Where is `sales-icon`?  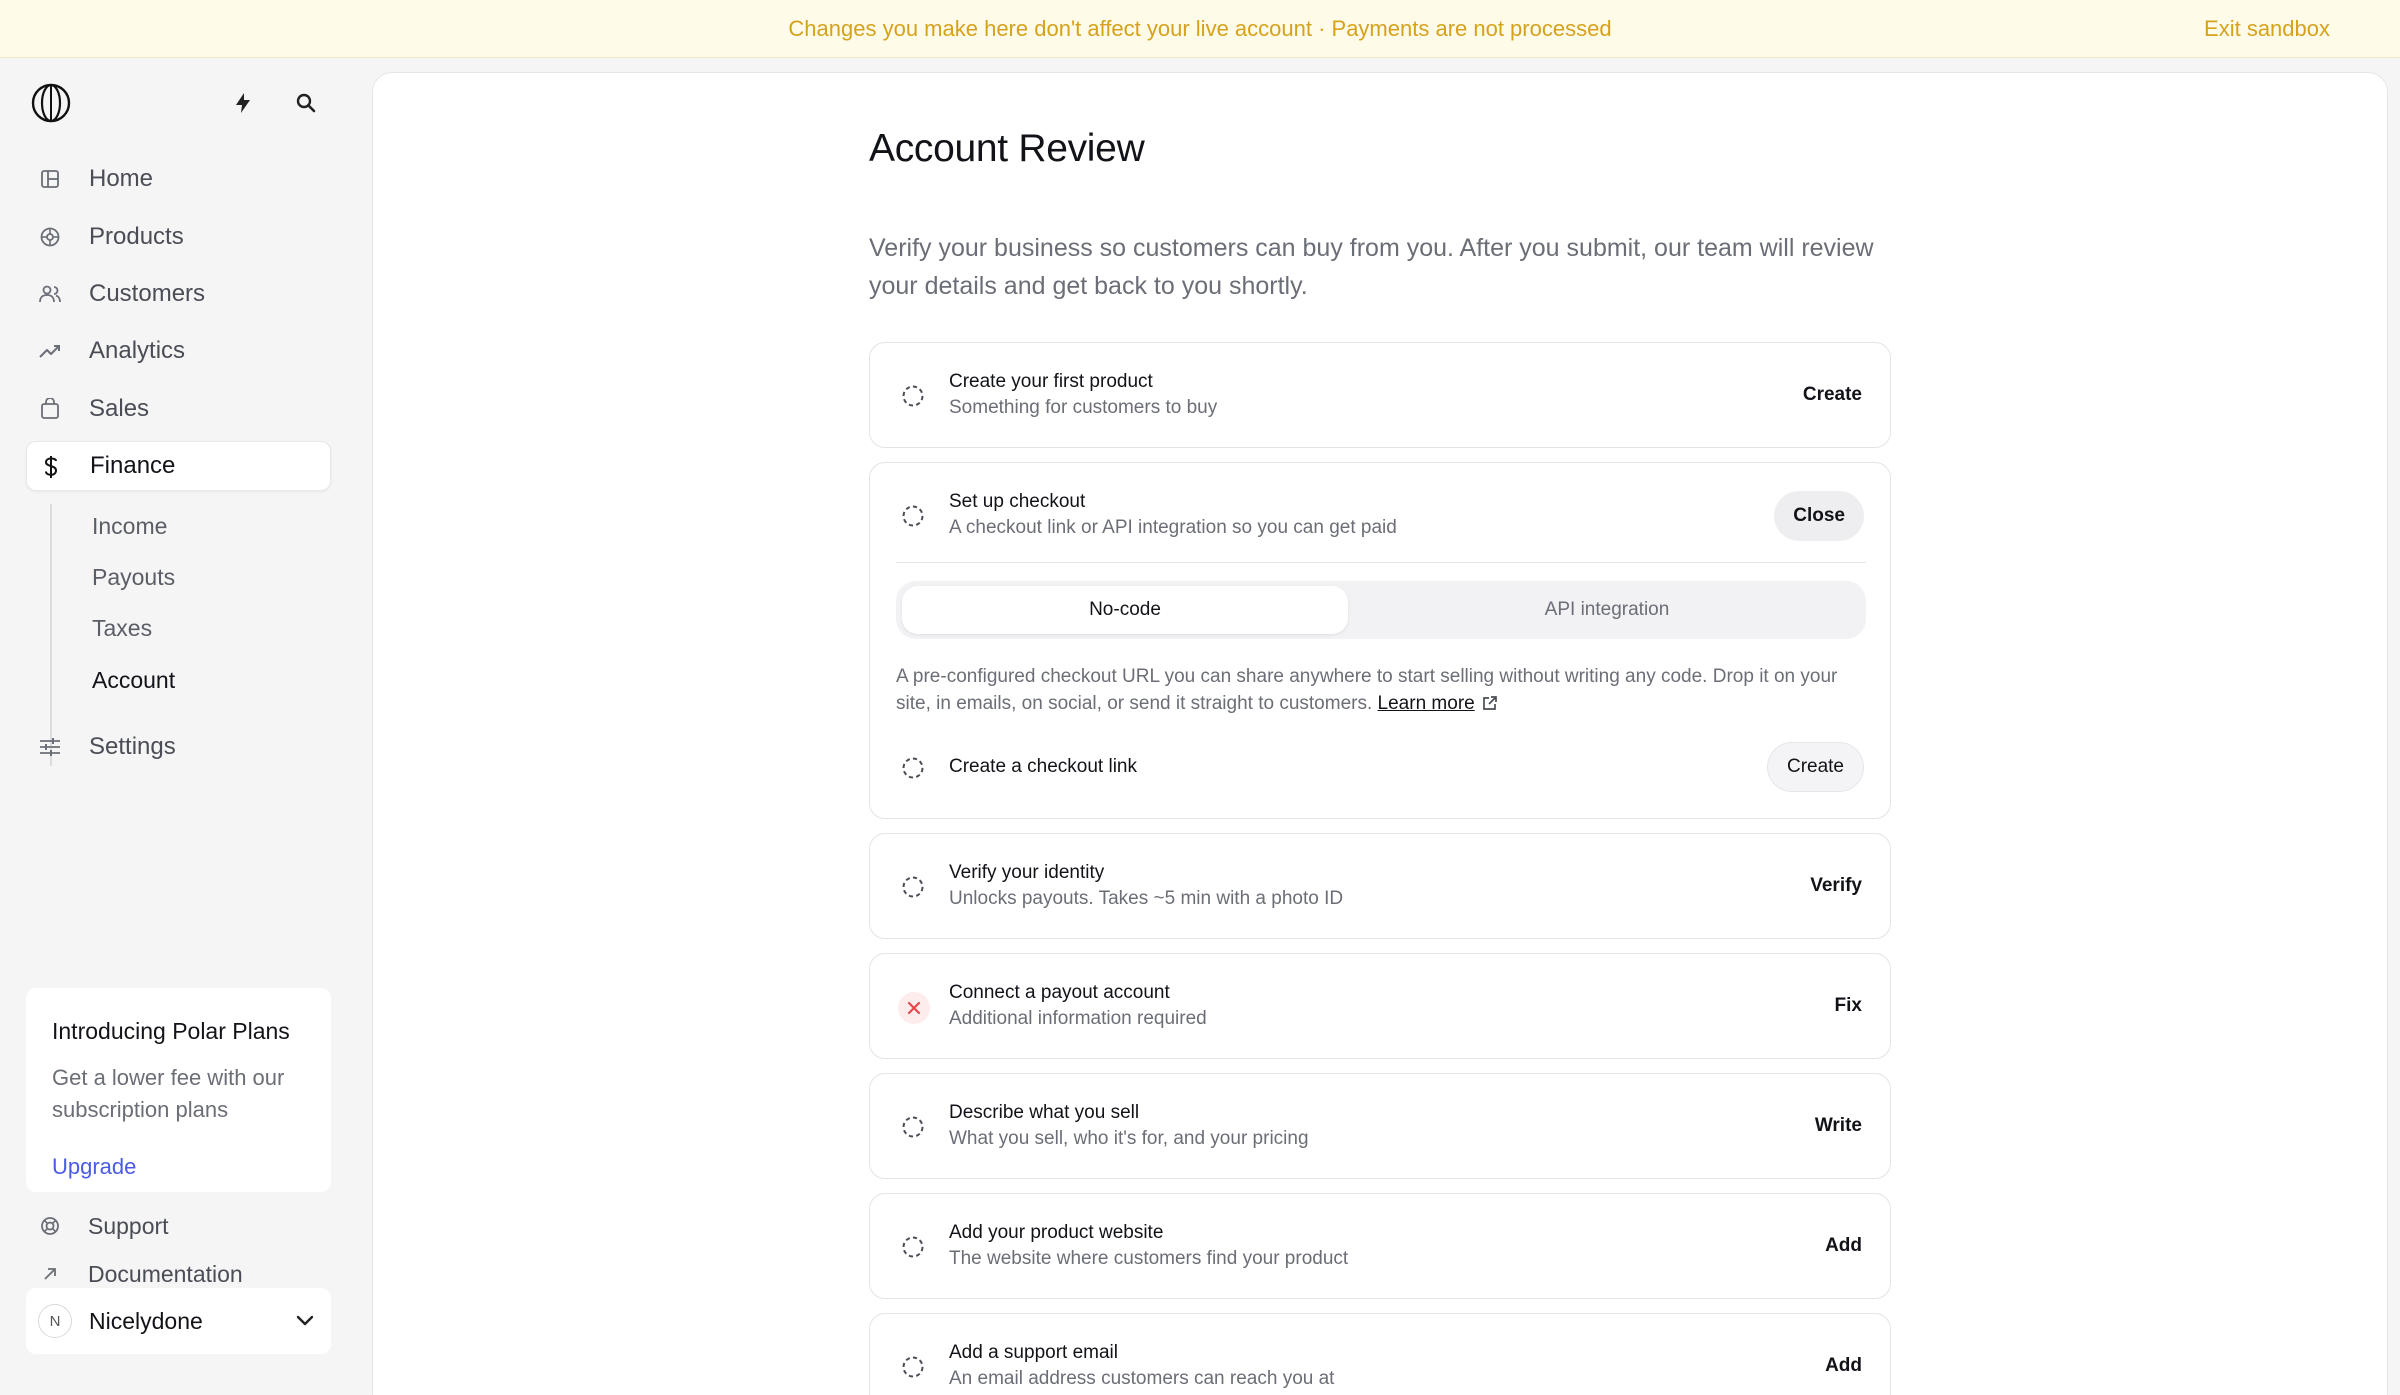 sales-icon is located at coordinates (50, 409).